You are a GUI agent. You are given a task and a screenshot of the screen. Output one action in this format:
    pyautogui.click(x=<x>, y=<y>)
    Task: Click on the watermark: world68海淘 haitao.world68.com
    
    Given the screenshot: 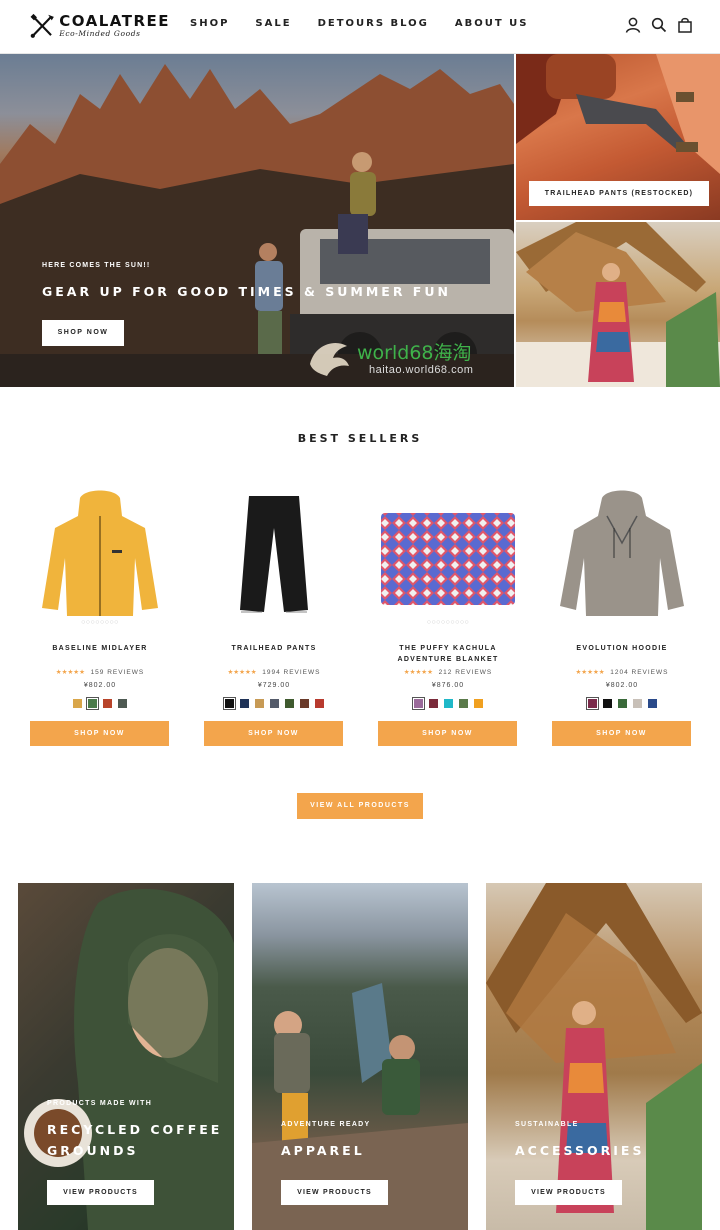 What is the action you would take?
    pyautogui.click(x=409, y=359)
    